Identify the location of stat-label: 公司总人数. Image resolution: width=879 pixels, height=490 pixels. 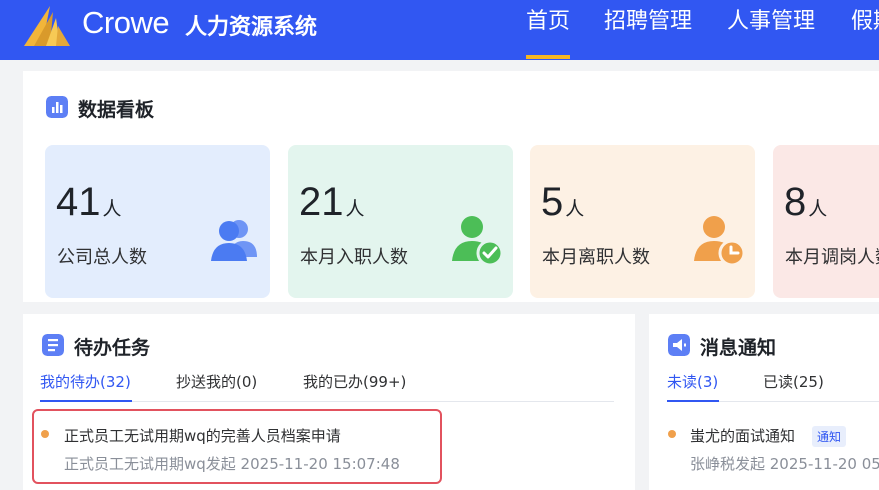
(102, 257).